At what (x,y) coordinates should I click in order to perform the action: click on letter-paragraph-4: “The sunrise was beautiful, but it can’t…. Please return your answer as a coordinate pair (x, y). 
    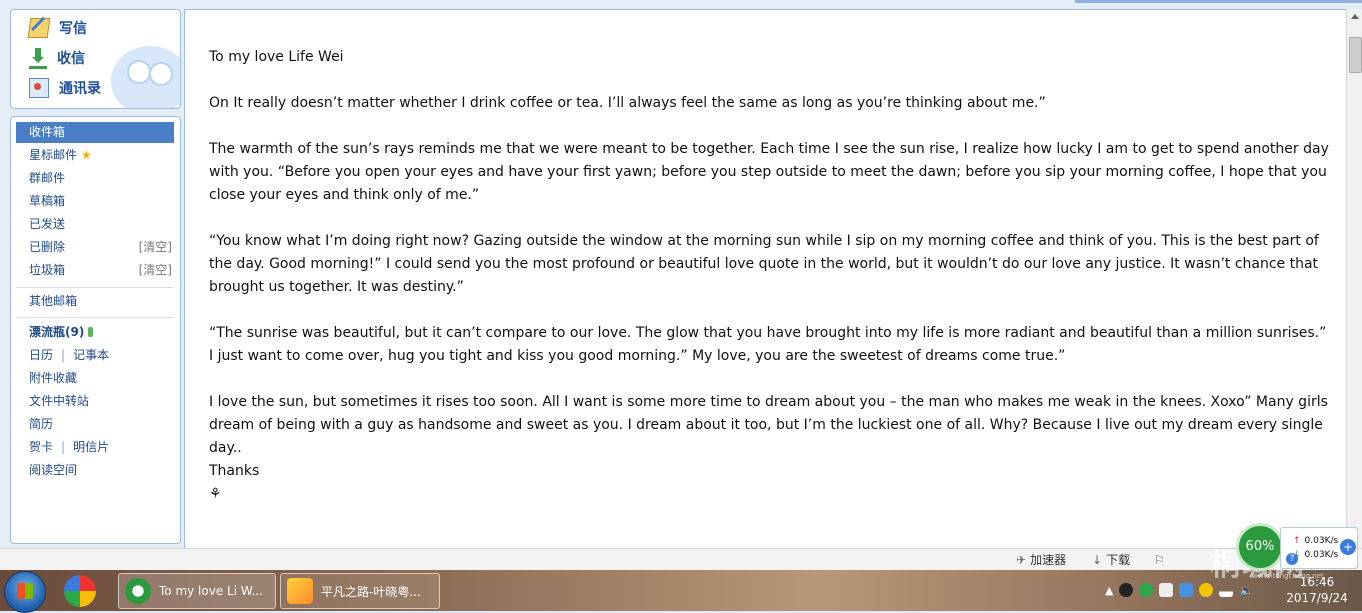
    Looking at the image, I should click on (768, 344).